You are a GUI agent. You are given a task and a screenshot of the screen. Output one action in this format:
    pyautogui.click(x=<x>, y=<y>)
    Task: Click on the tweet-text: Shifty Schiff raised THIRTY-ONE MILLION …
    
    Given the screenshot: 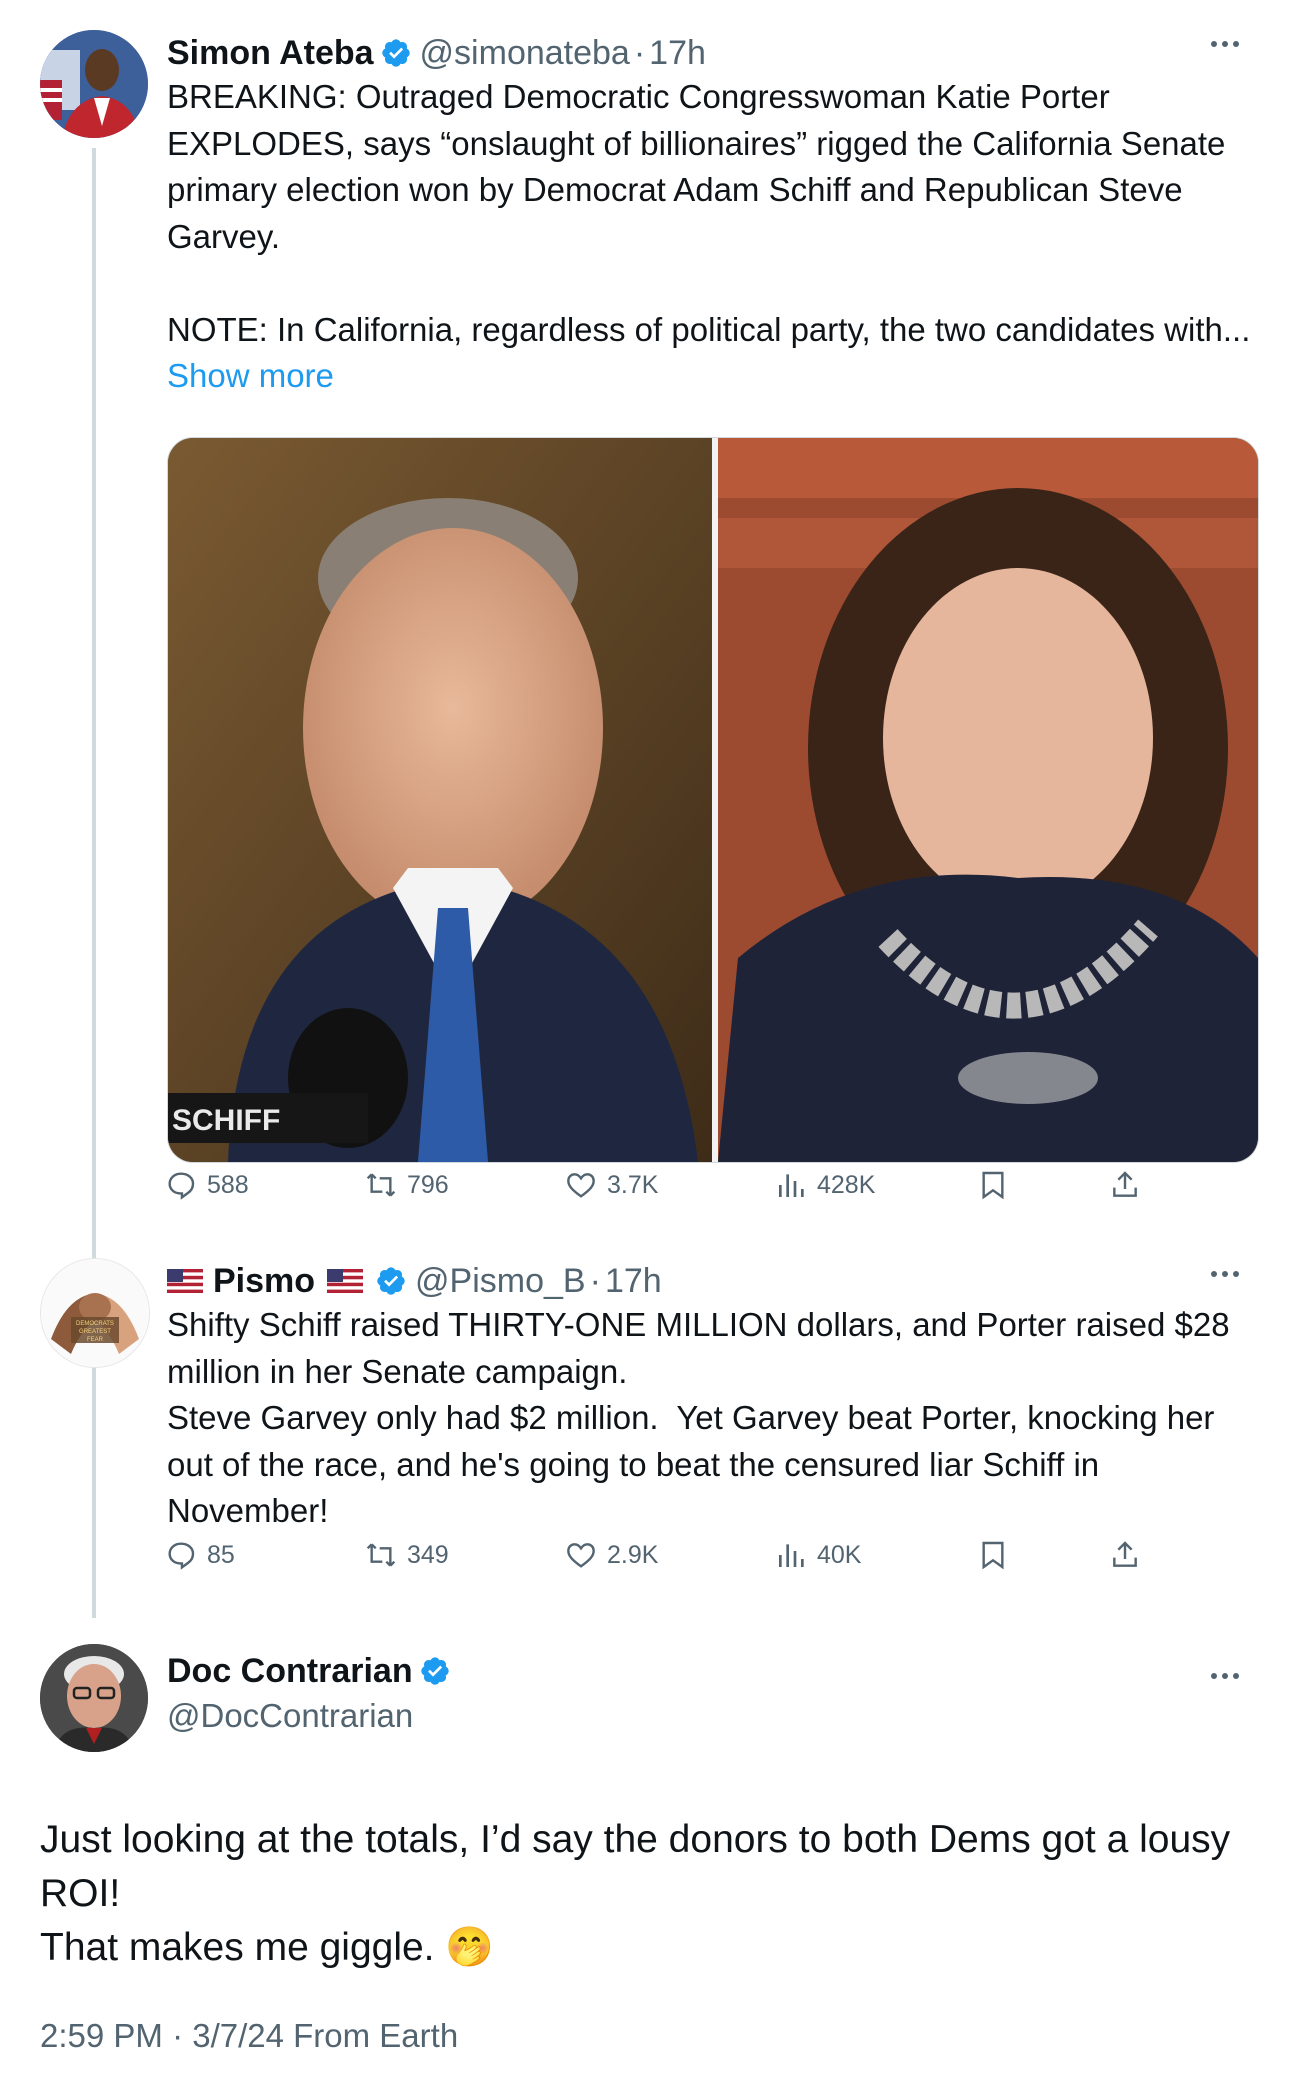 What is the action you would take?
    pyautogui.click(x=698, y=1417)
    